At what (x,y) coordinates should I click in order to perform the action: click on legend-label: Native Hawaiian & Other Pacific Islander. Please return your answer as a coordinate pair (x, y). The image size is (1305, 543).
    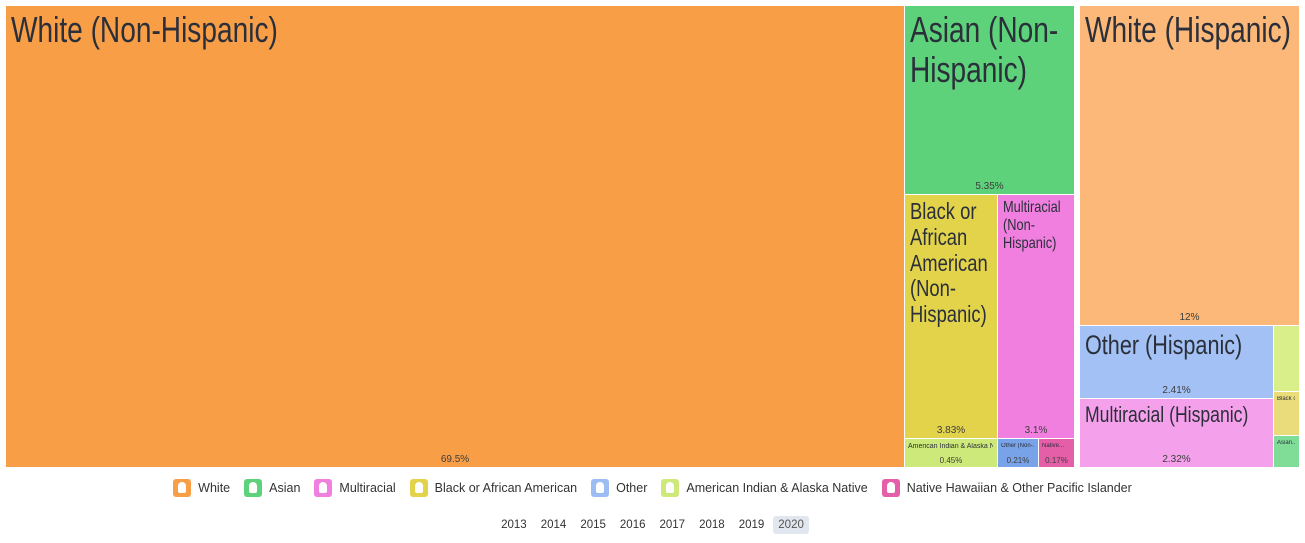
    Looking at the image, I should click on (1019, 488).